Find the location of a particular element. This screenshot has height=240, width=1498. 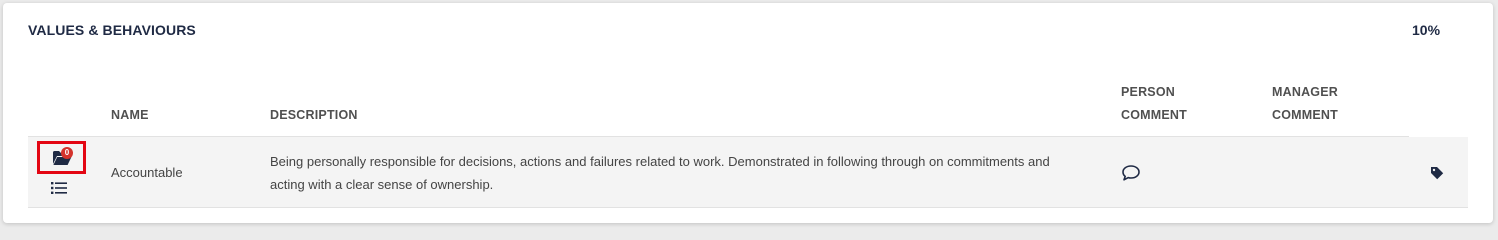

speech-bubble-icon is located at coordinates (1131, 175).